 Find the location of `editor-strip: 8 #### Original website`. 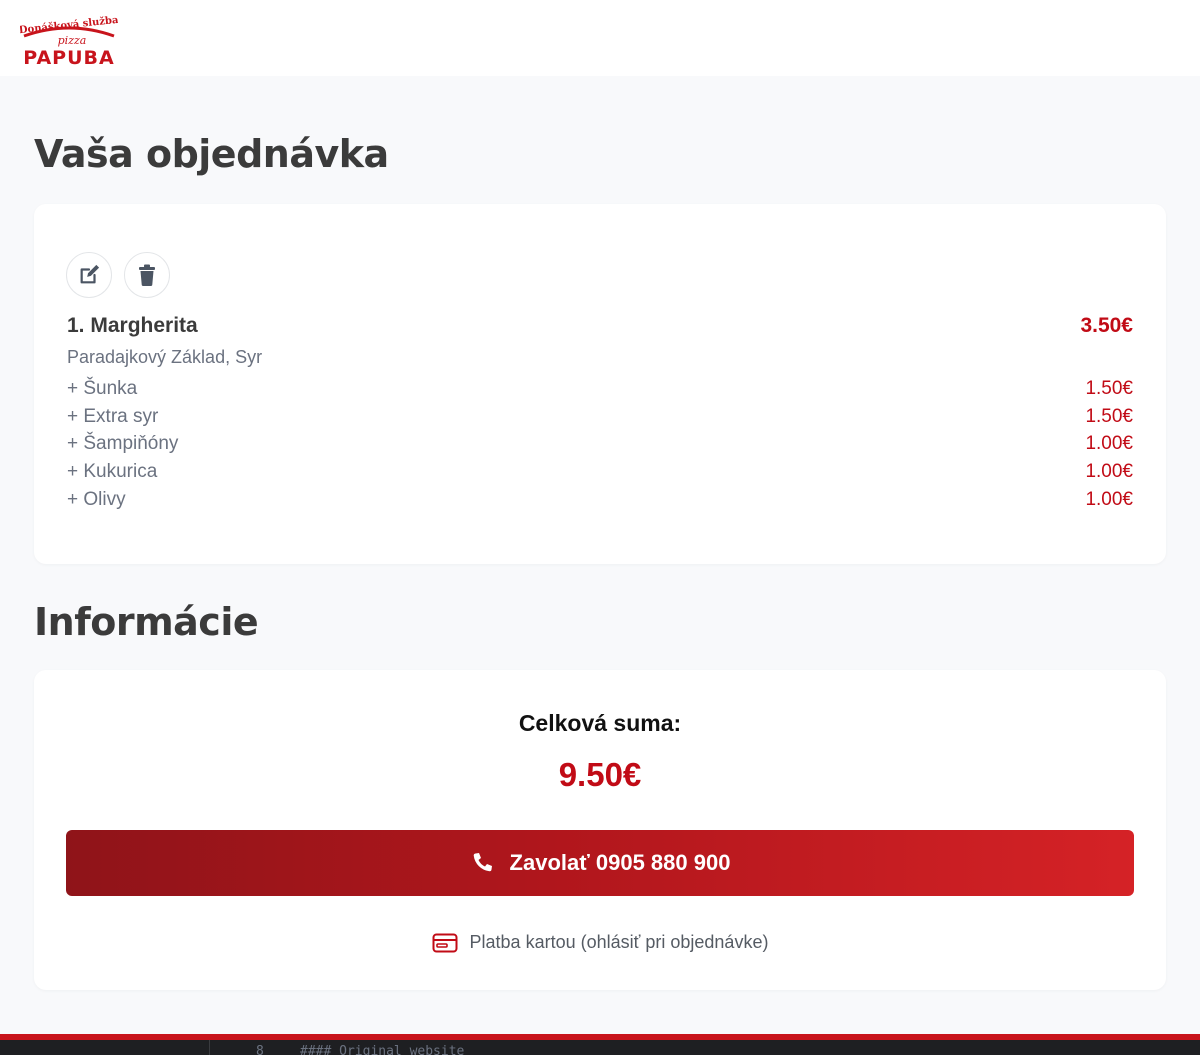

editor-strip: 8 #### Original website is located at coordinates (600, 1047).